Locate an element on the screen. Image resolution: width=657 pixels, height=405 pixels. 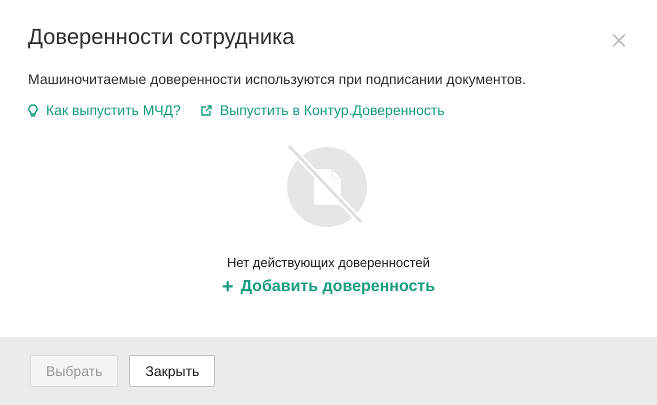
close-button: Закрыть is located at coordinates (172, 371).